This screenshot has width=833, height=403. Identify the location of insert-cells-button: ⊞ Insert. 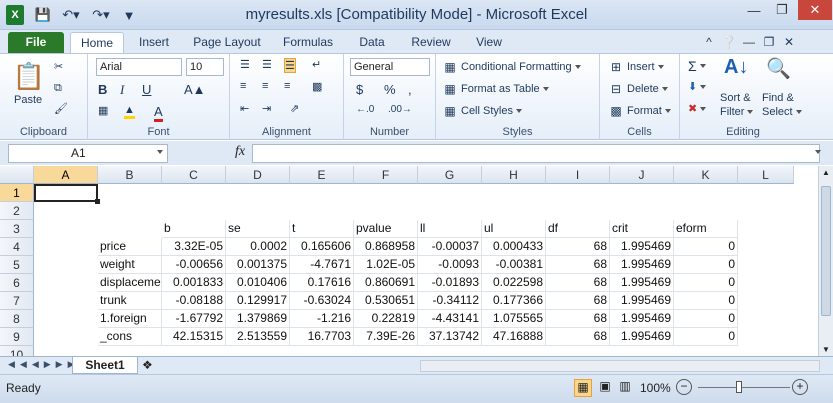
(636, 67).